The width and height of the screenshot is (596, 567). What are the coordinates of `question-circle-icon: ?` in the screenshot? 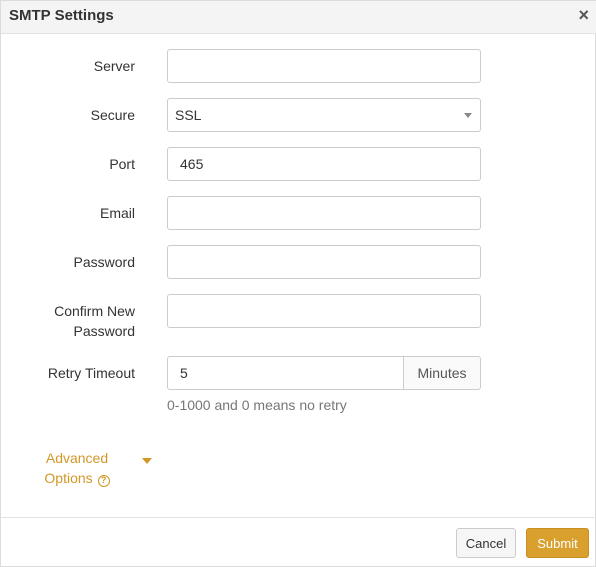 It's located at (103, 481).